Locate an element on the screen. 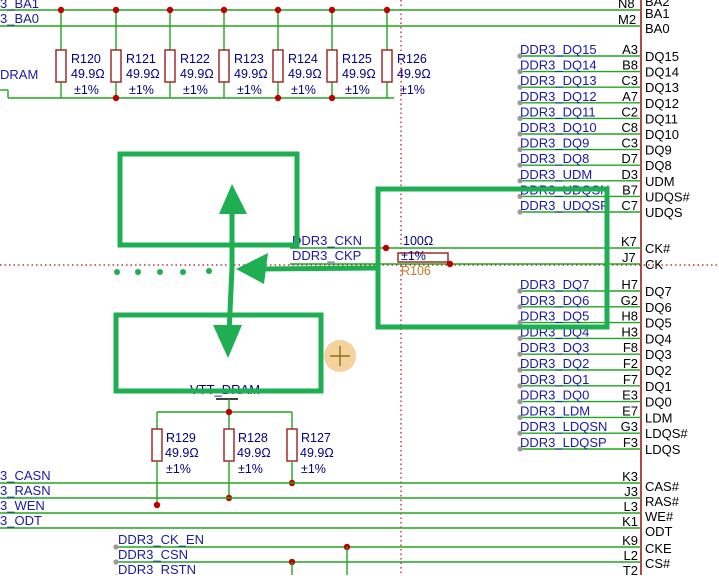 The image size is (719, 580). resistor-designator: R127 is located at coordinates (316, 438).